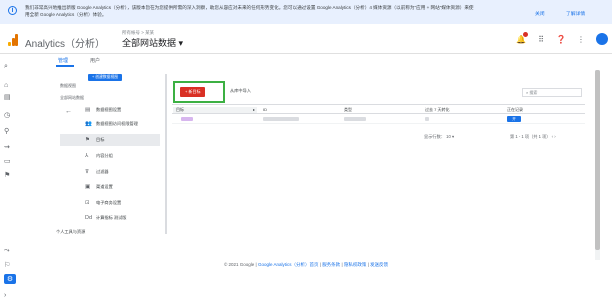 The image size is (612, 302). I want to click on menu-item-personal-tools: 个人工具与资源, so click(108, 232).